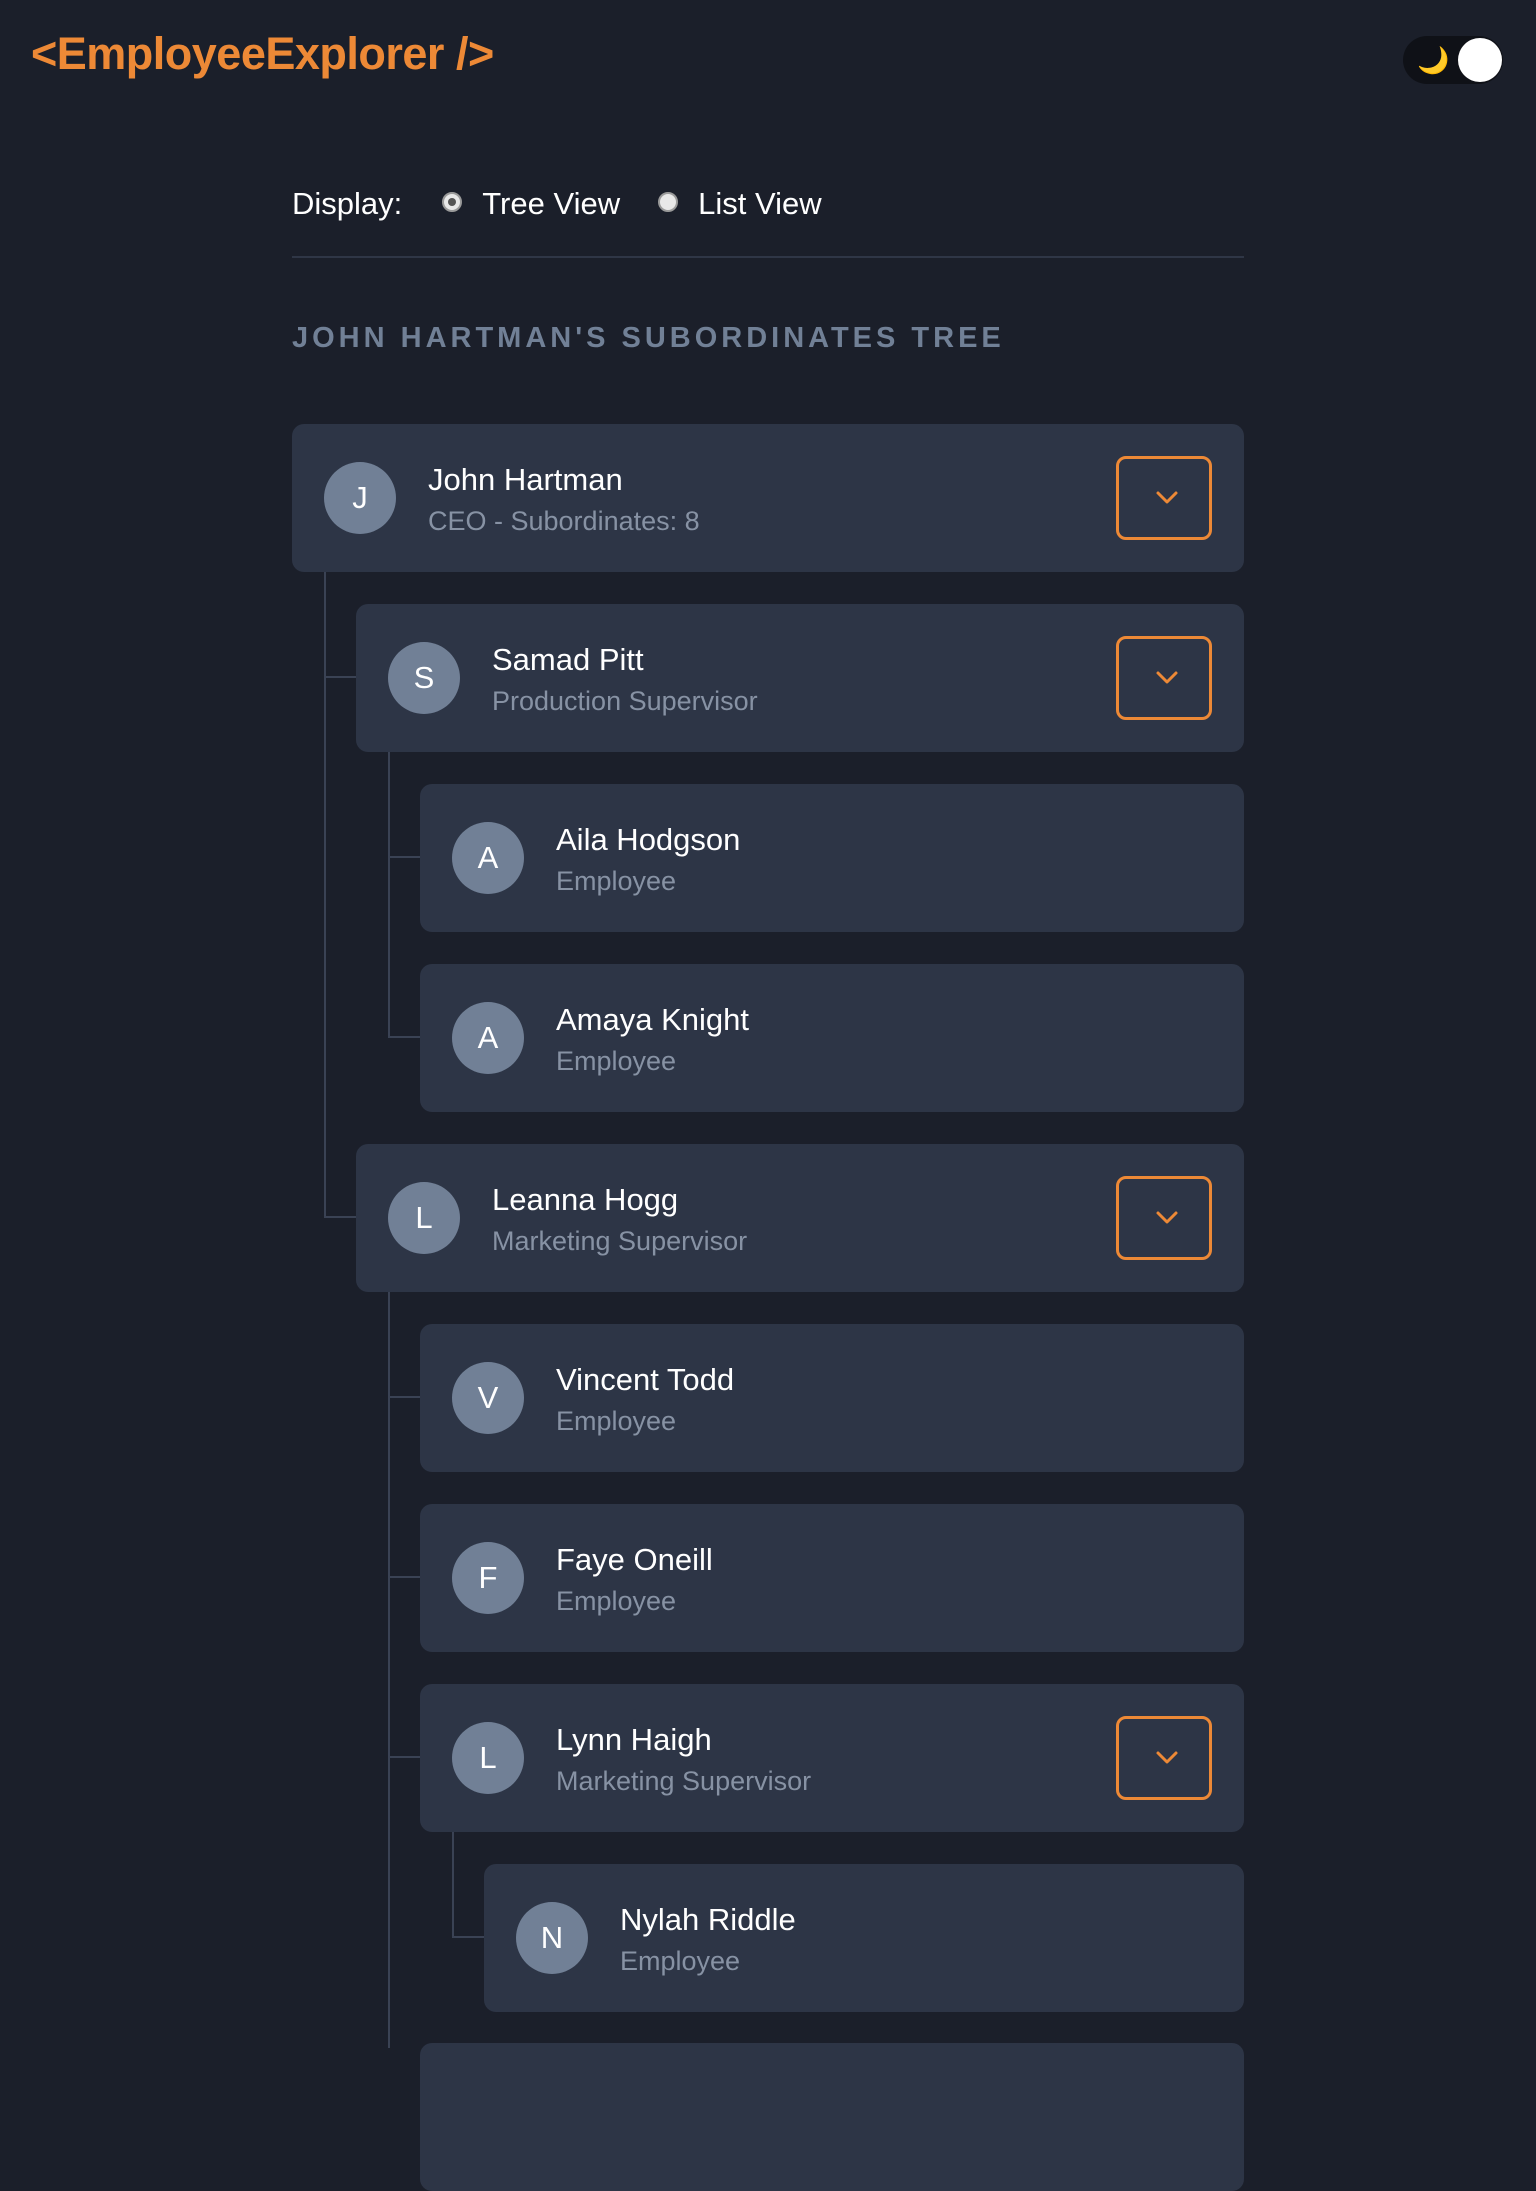  What do you see at coordinates (551, 203) in the screenshot?
I see `tree-view-label: Tree View` at bounding box center [551, 203].